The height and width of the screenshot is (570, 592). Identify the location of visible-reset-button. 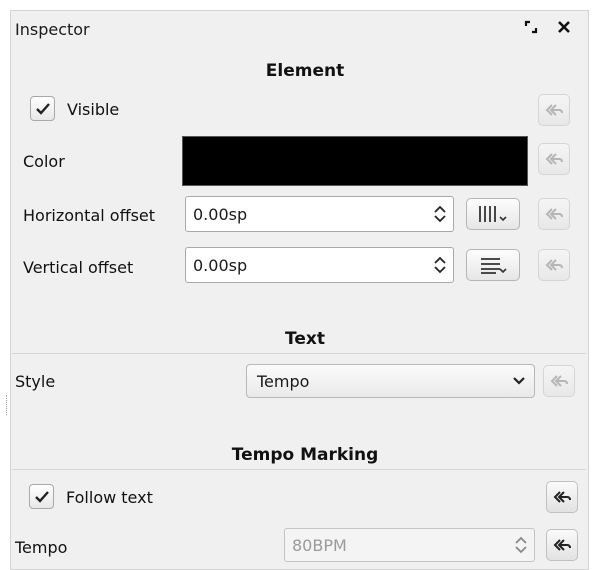
(554, 110).